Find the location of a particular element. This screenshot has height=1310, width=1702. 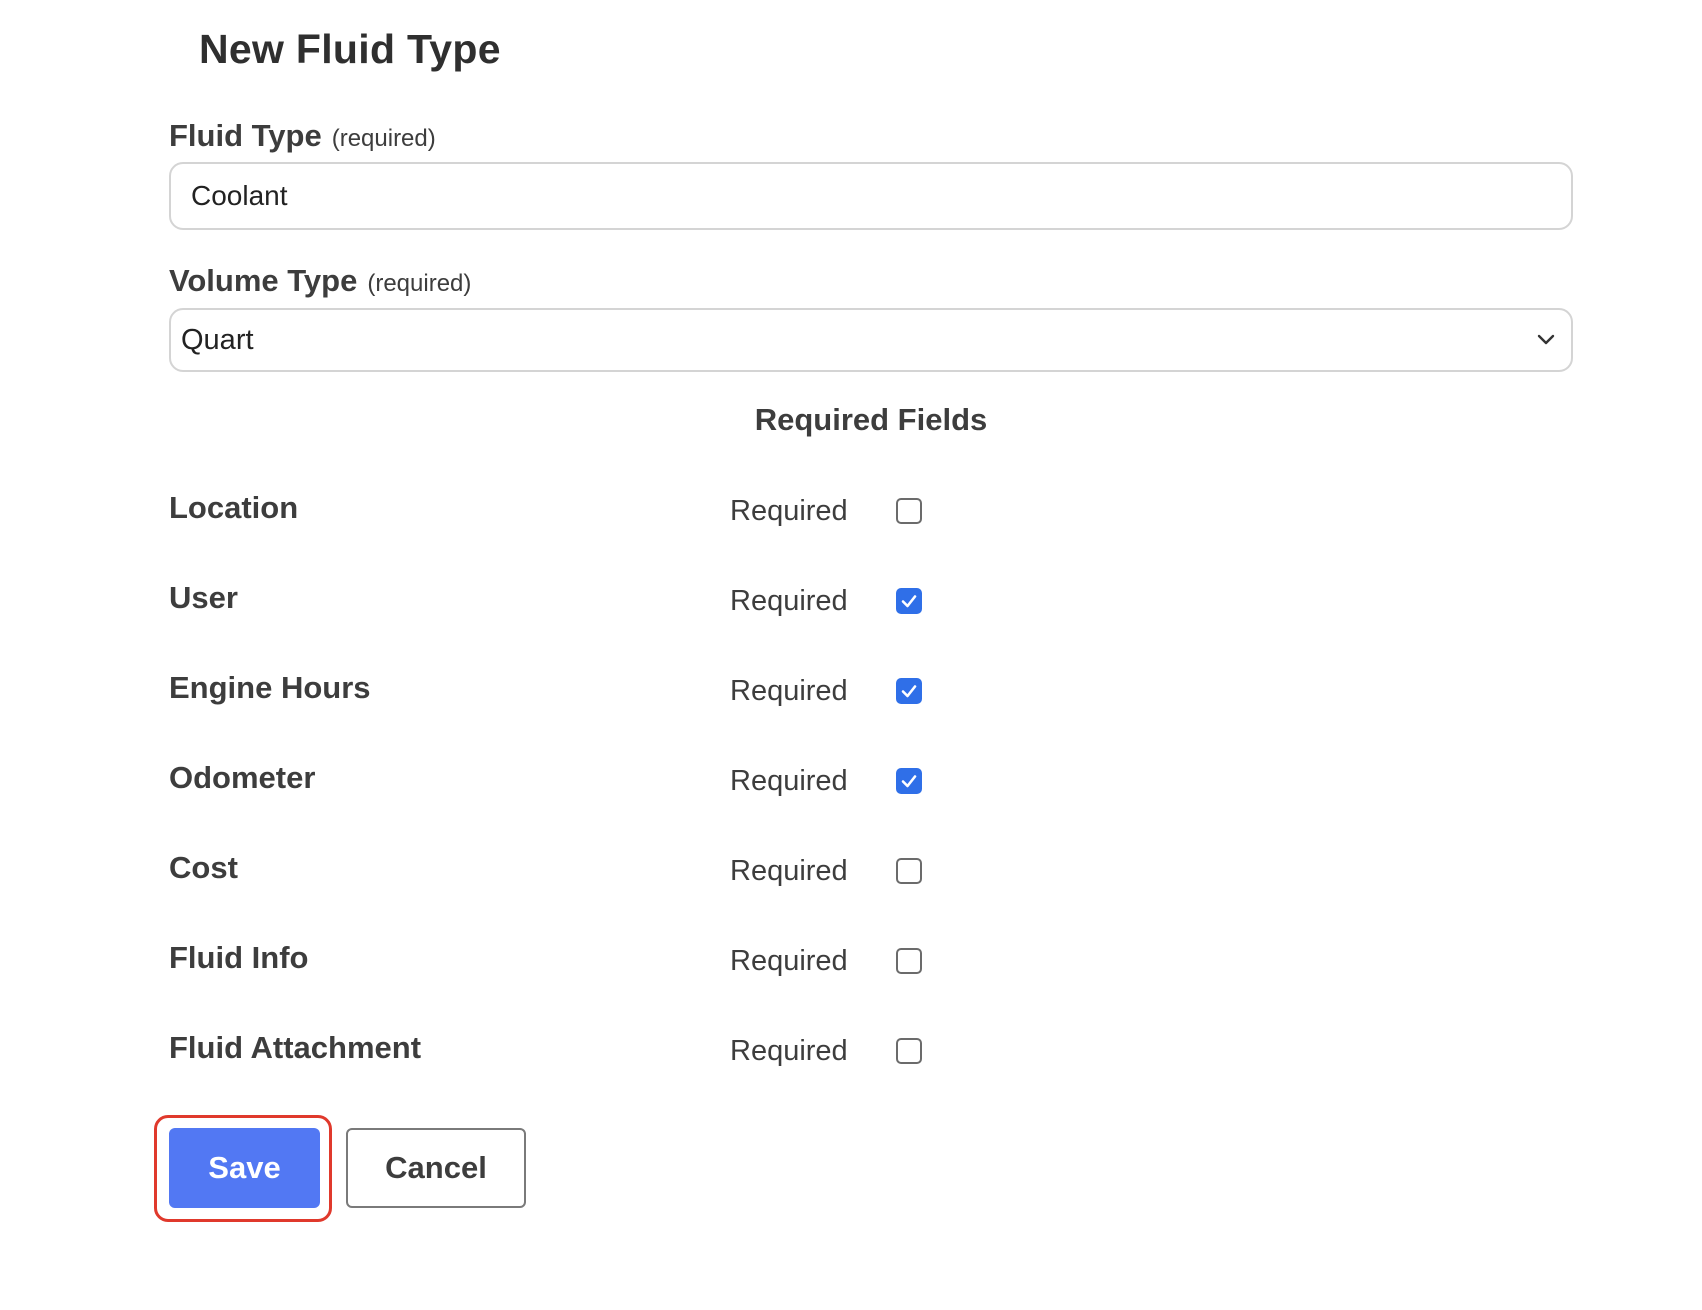

odometer-required-checkbox is located at coordinates (909, 781).